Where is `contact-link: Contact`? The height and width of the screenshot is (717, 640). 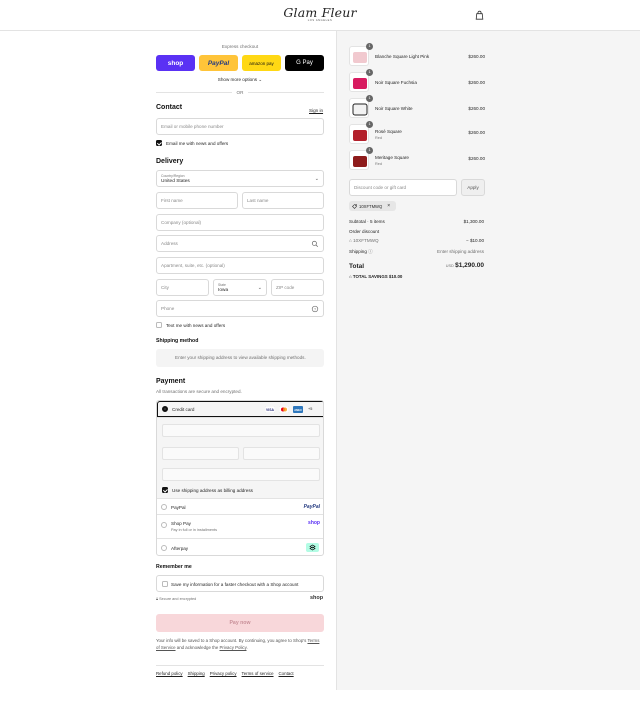
contact-link: Contact is located at coordinates (286, 673).